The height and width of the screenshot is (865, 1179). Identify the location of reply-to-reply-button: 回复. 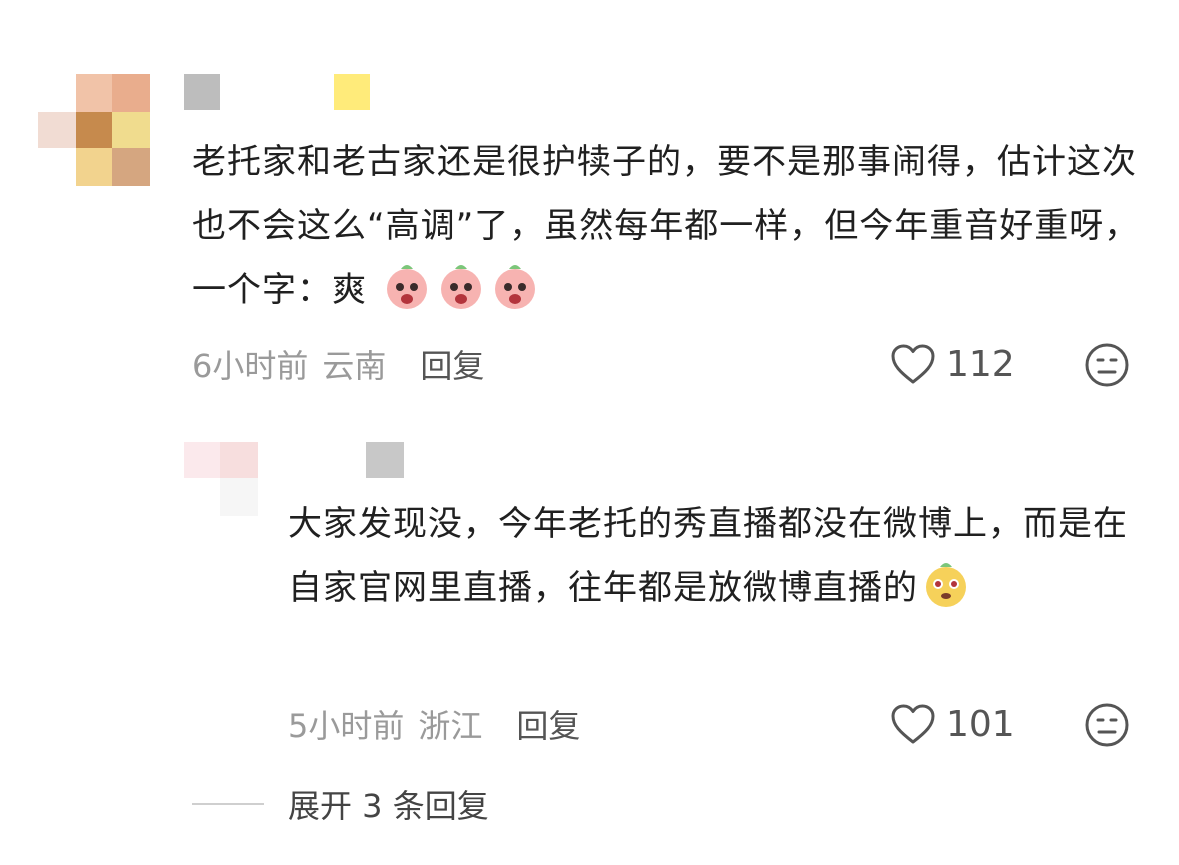
(548, 724).